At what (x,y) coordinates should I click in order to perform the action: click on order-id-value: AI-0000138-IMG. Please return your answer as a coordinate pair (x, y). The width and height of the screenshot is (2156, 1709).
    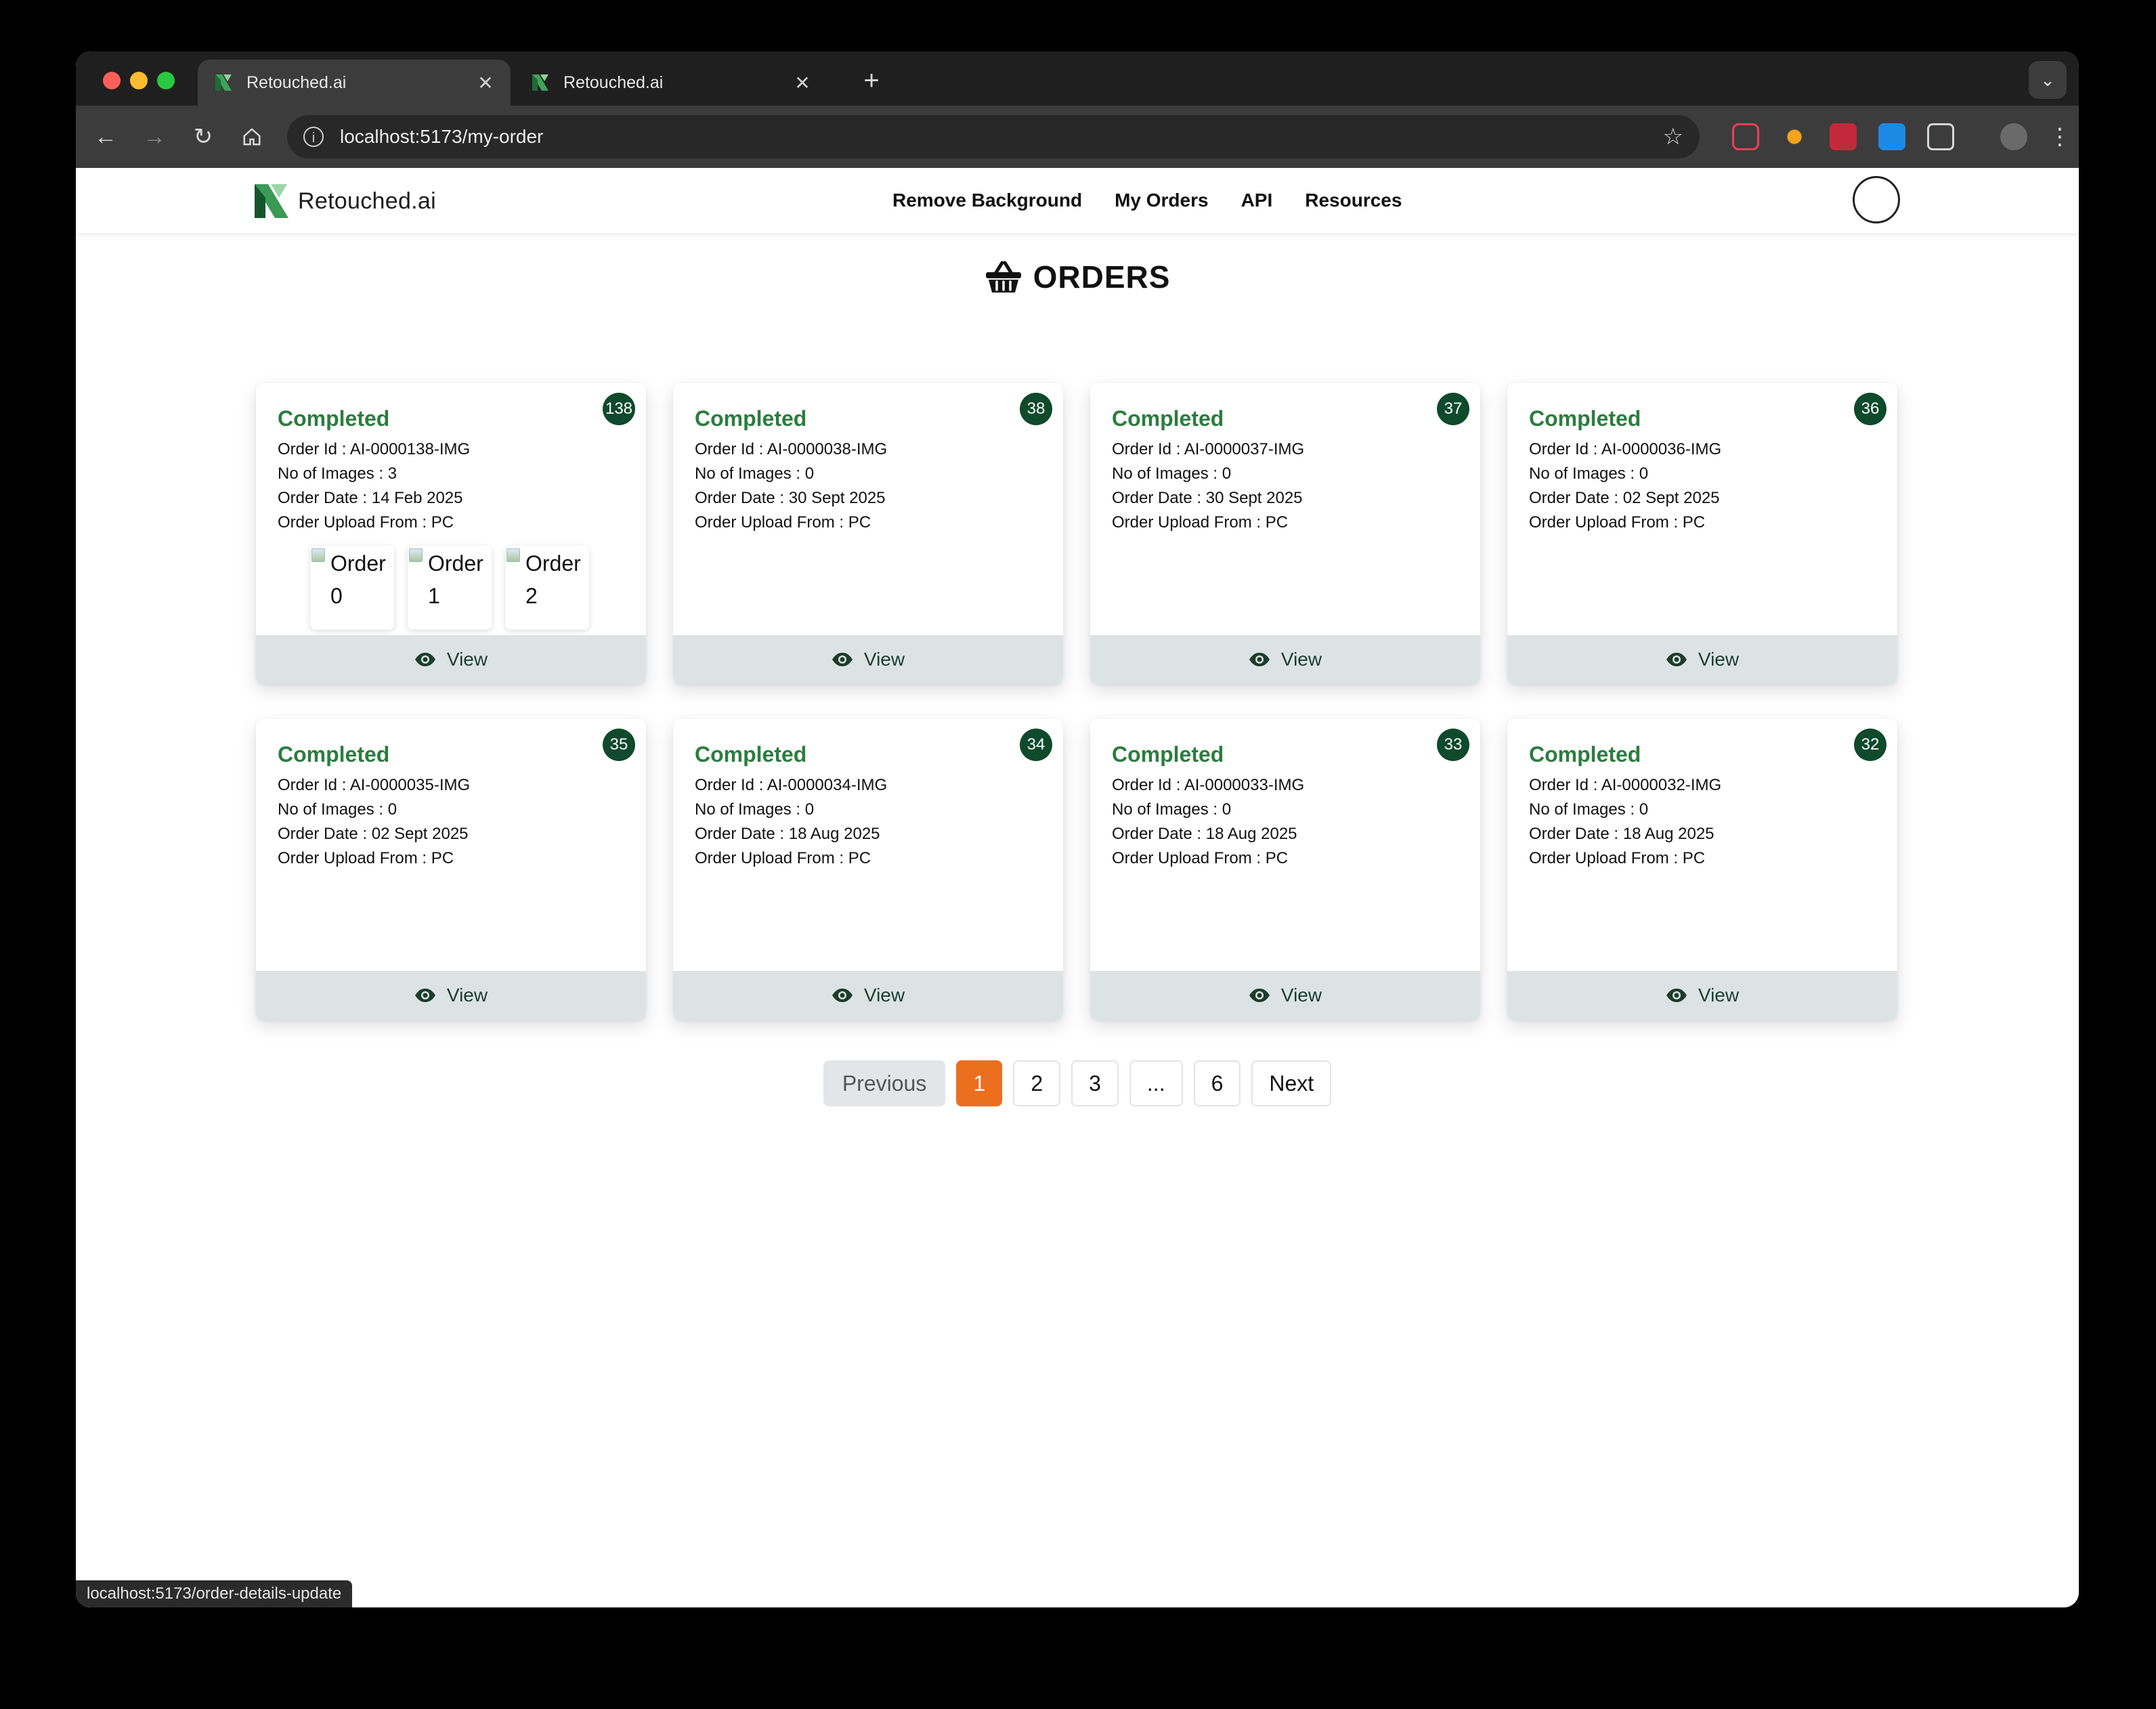
    Looking at the image, I should click on (410, 449).